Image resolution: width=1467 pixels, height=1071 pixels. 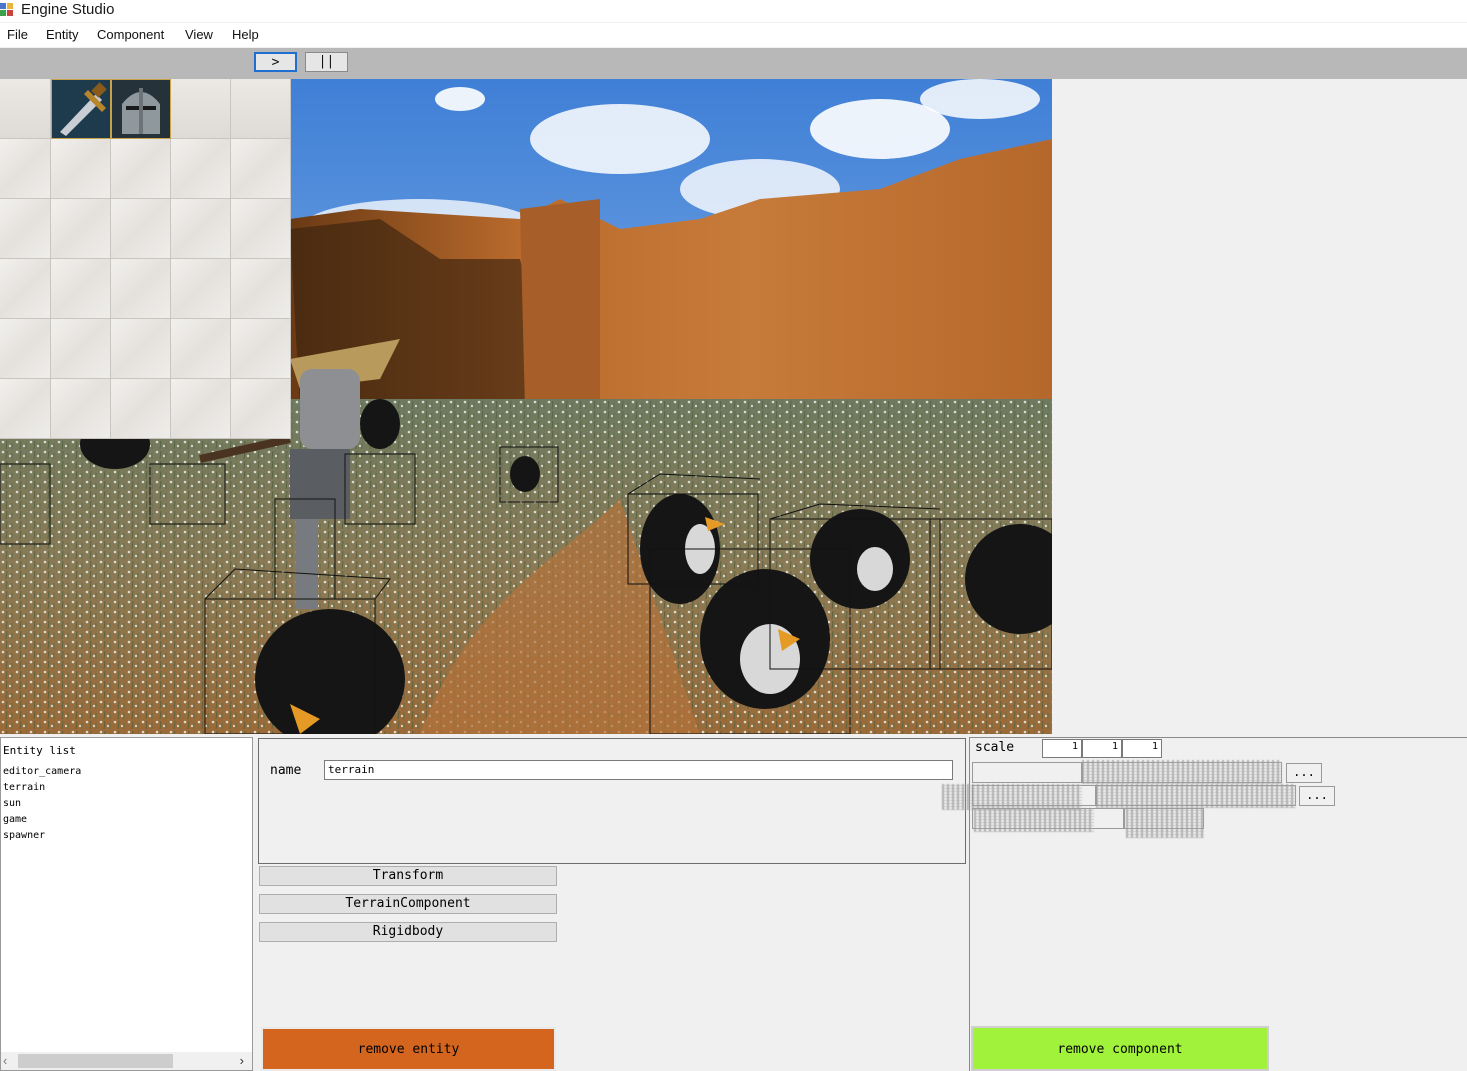 What do you see at coordinates (408, 932) in the screenshot?
I see `component-rigidbody-button: Rigidbody` at bounding box center [408, 932].